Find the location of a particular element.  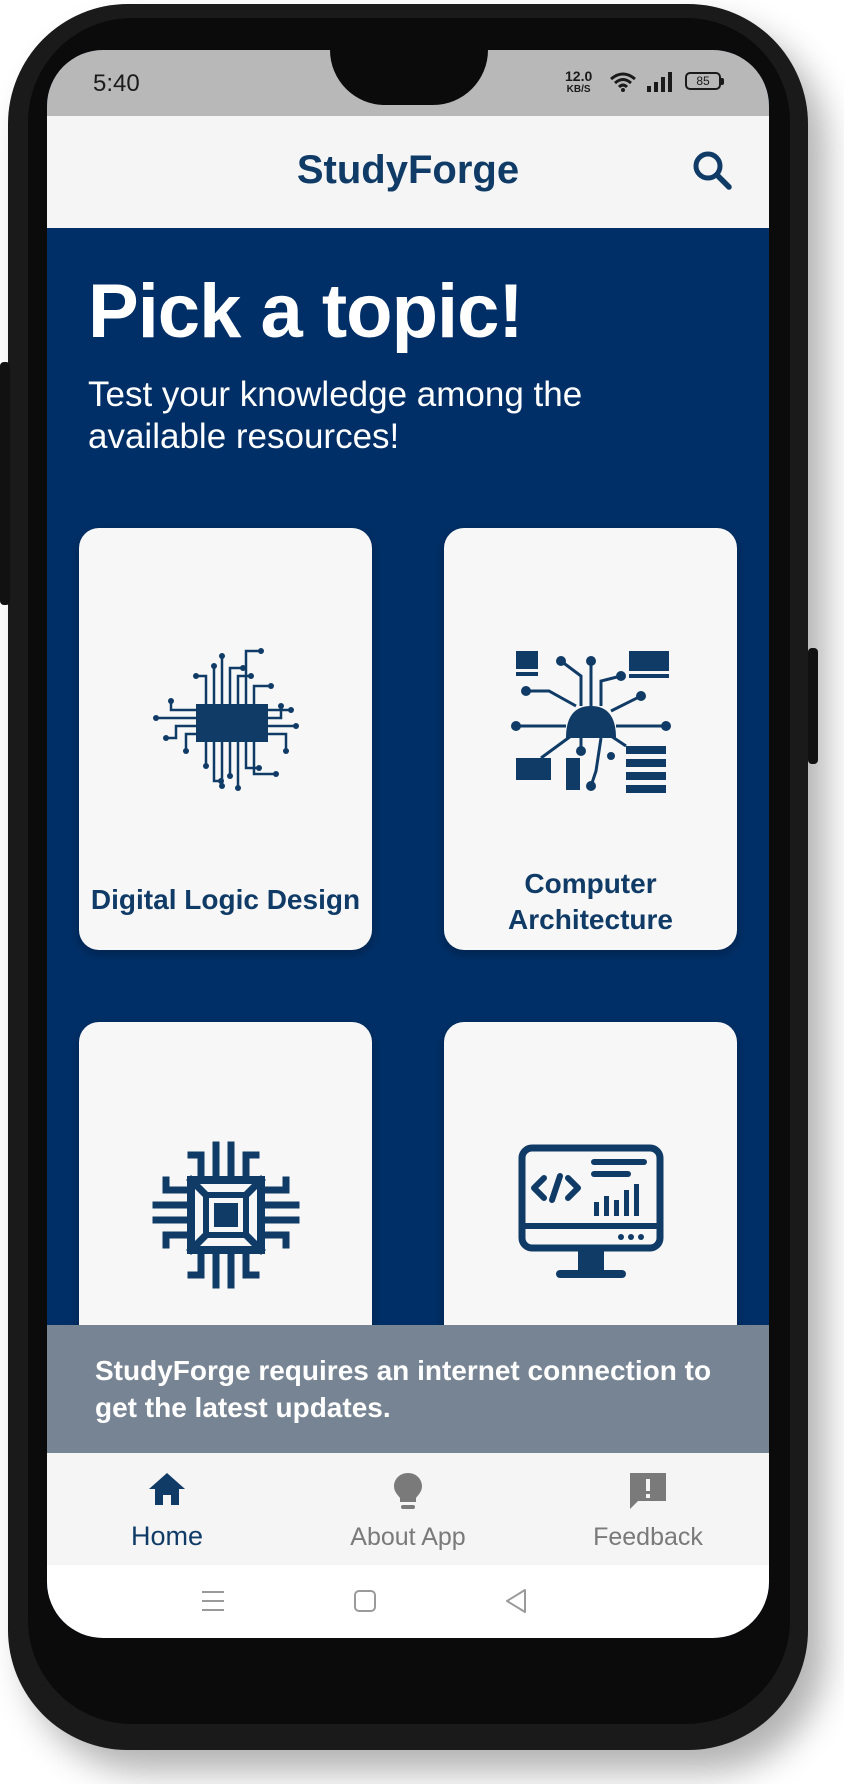

system-navigation-bar is located at coordinates (408, 1601).